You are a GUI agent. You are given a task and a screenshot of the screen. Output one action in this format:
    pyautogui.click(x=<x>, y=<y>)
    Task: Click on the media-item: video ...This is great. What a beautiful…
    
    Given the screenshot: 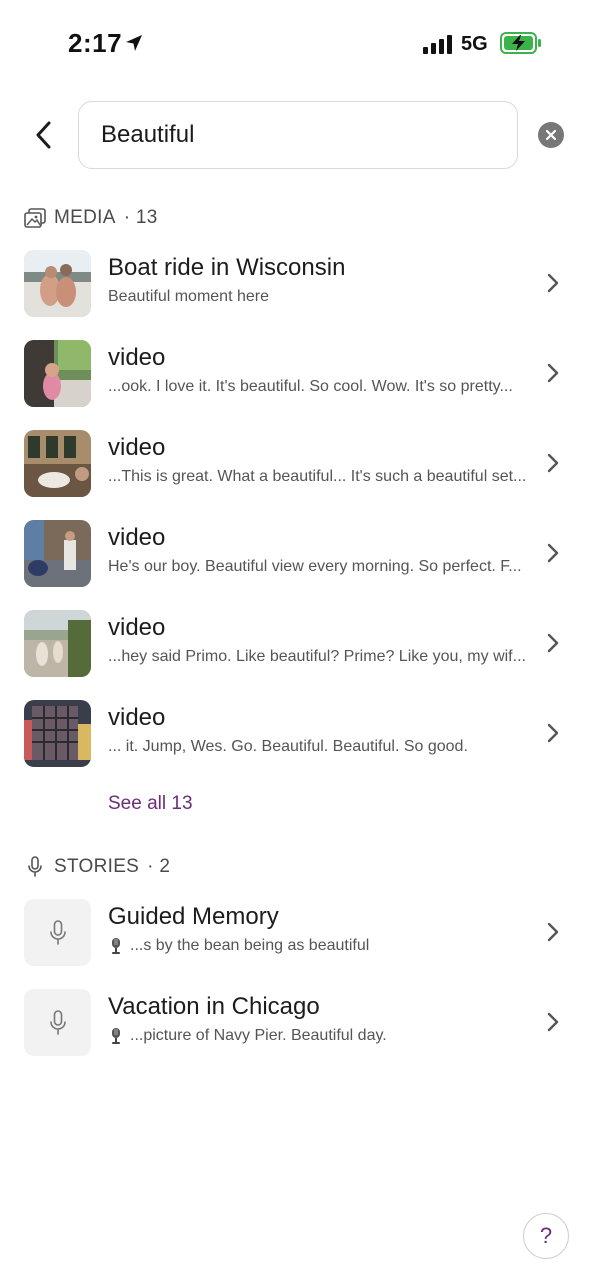 What is the action you would take?
    pyautogui.click(x=295, y=475)
    